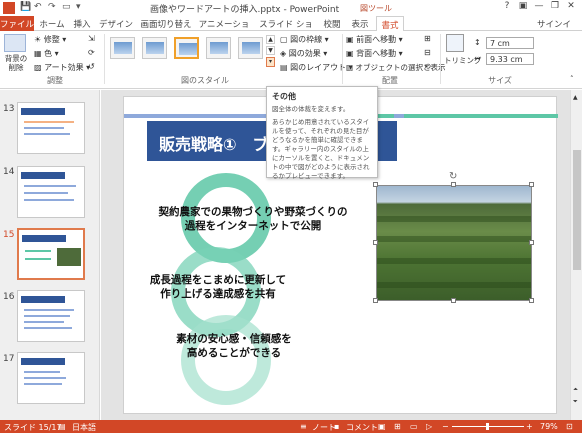  Describe the element at coordinates (25, 8) in the screenshot. I see `save-icon: 💾` at that location.